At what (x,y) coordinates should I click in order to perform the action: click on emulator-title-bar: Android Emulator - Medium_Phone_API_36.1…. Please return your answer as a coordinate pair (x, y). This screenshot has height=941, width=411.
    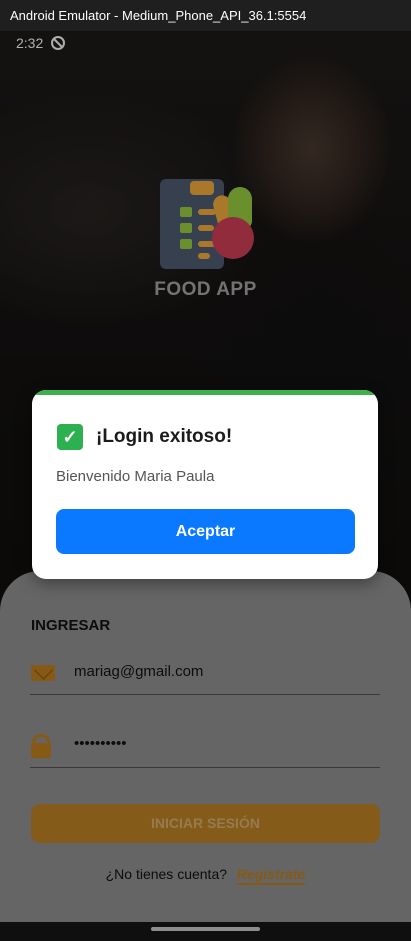
    Looking at the image, I should click on (205, 15).